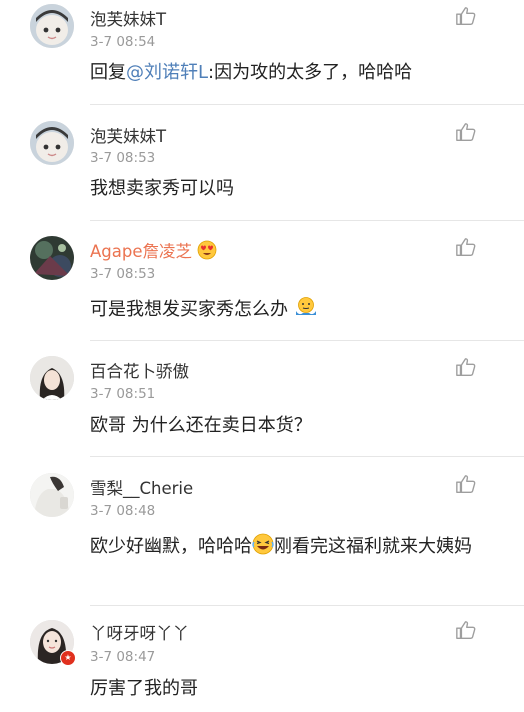  What do you see at coordinates (123, 394) in the screenshot?
I see `comment-timestamp: 3-7 08:51` at bounding box center [123, 394].